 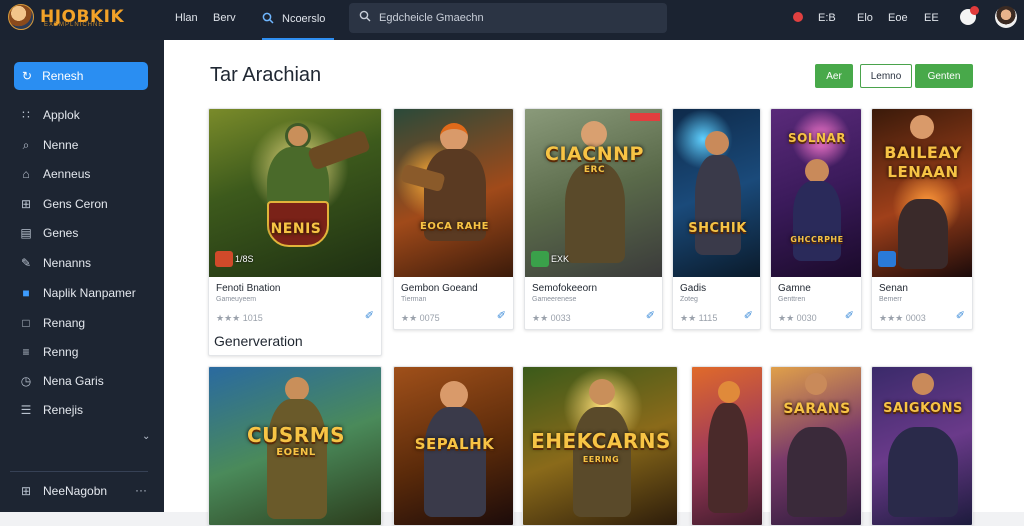 I want to click on cover-subtitle: GHCCRPHE, so click(x=817, y=239).